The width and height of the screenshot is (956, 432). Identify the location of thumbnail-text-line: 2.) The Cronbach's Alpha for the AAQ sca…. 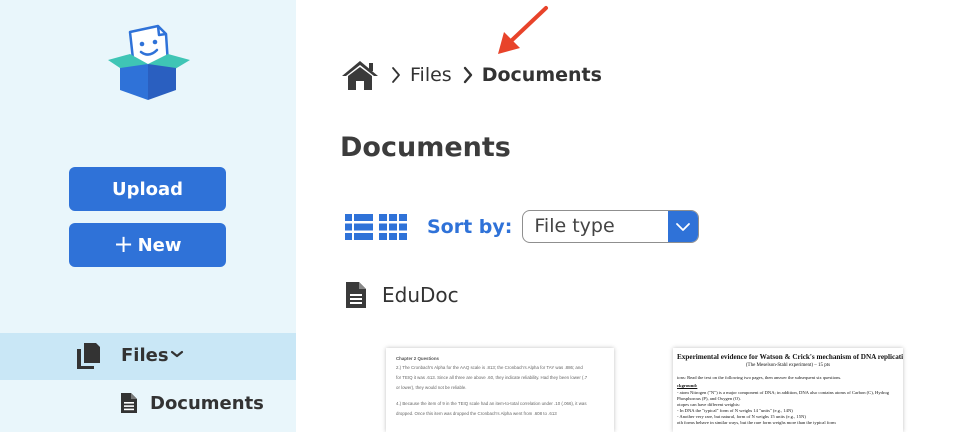
(489, 367).